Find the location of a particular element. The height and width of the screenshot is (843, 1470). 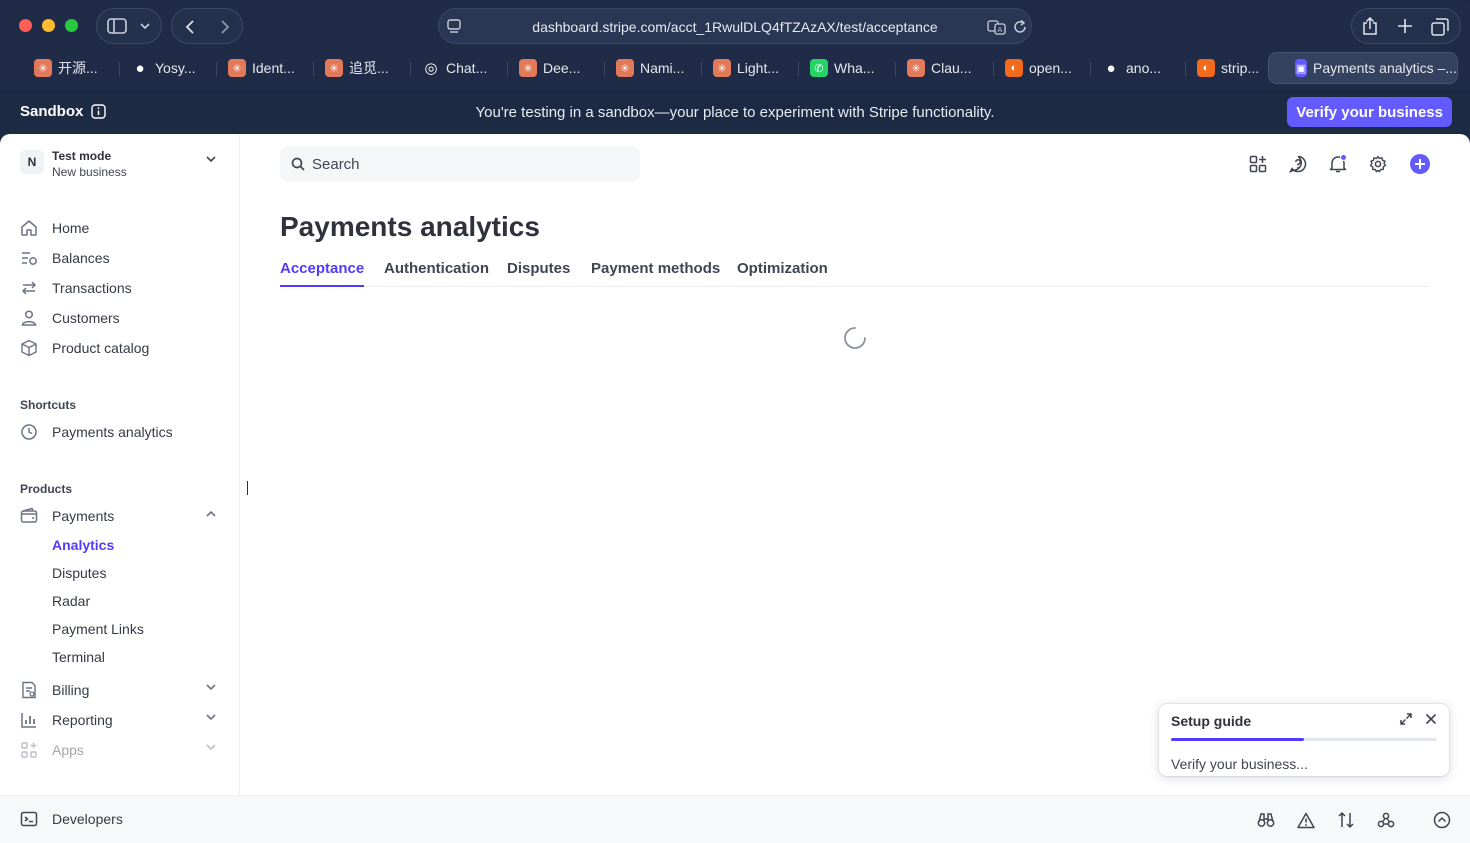

sidebar-toggle-group is located at coordinates (129, 26).